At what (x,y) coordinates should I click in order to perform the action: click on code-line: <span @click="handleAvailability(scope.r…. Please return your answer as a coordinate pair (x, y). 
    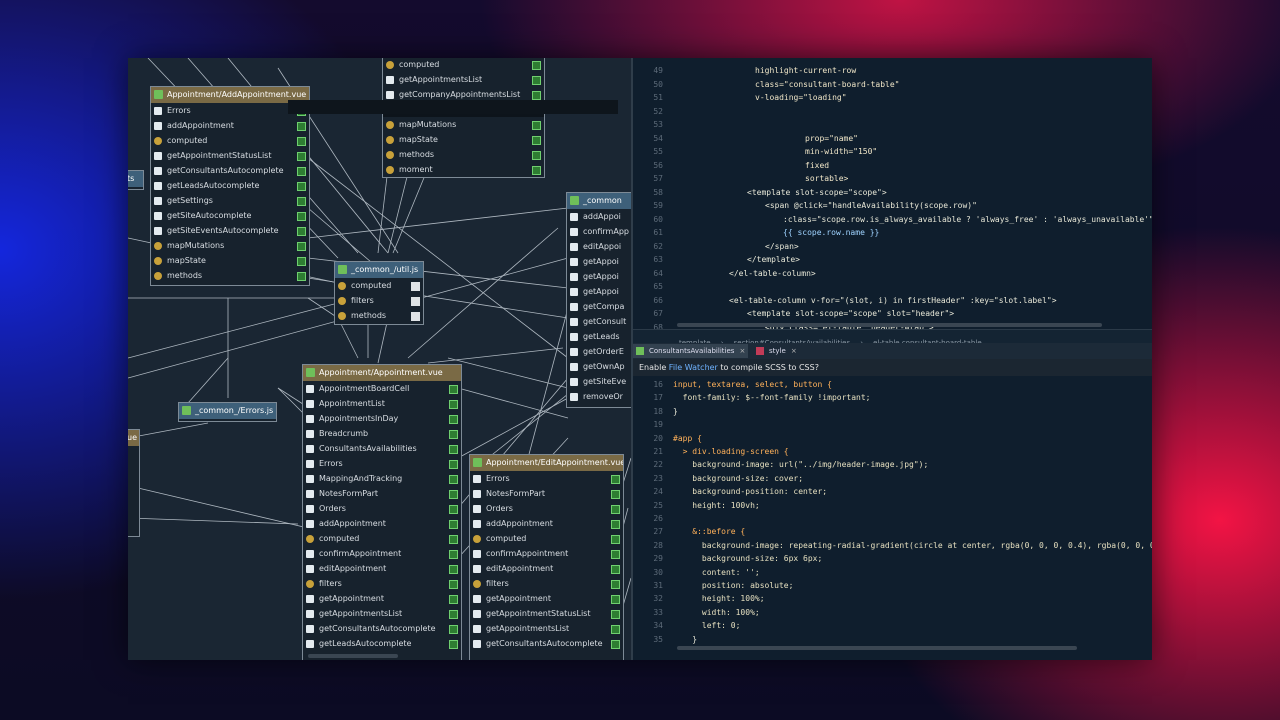
    Looking at the image, I should click on (871, 205).